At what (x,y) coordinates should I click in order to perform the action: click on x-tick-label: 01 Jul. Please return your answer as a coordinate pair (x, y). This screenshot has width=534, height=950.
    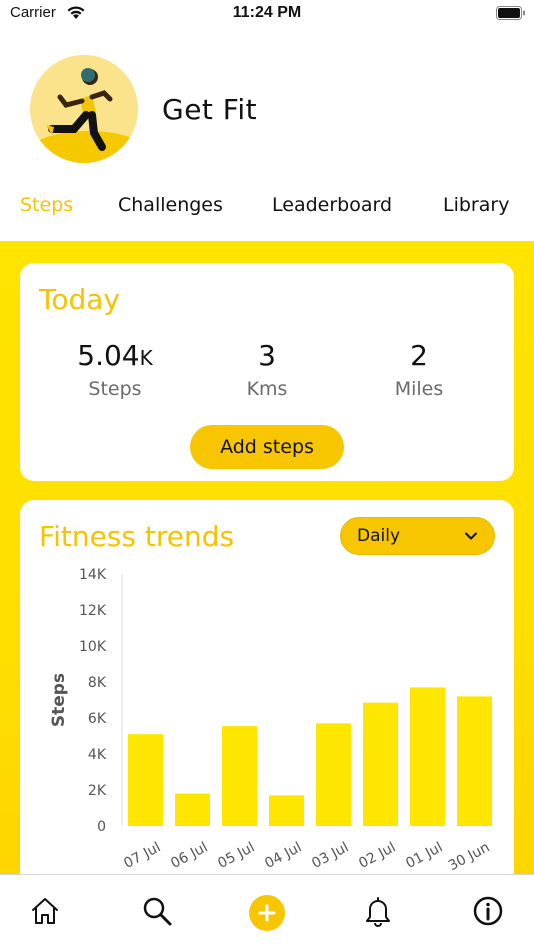
    Looking at the image, I should click on (424, 855).